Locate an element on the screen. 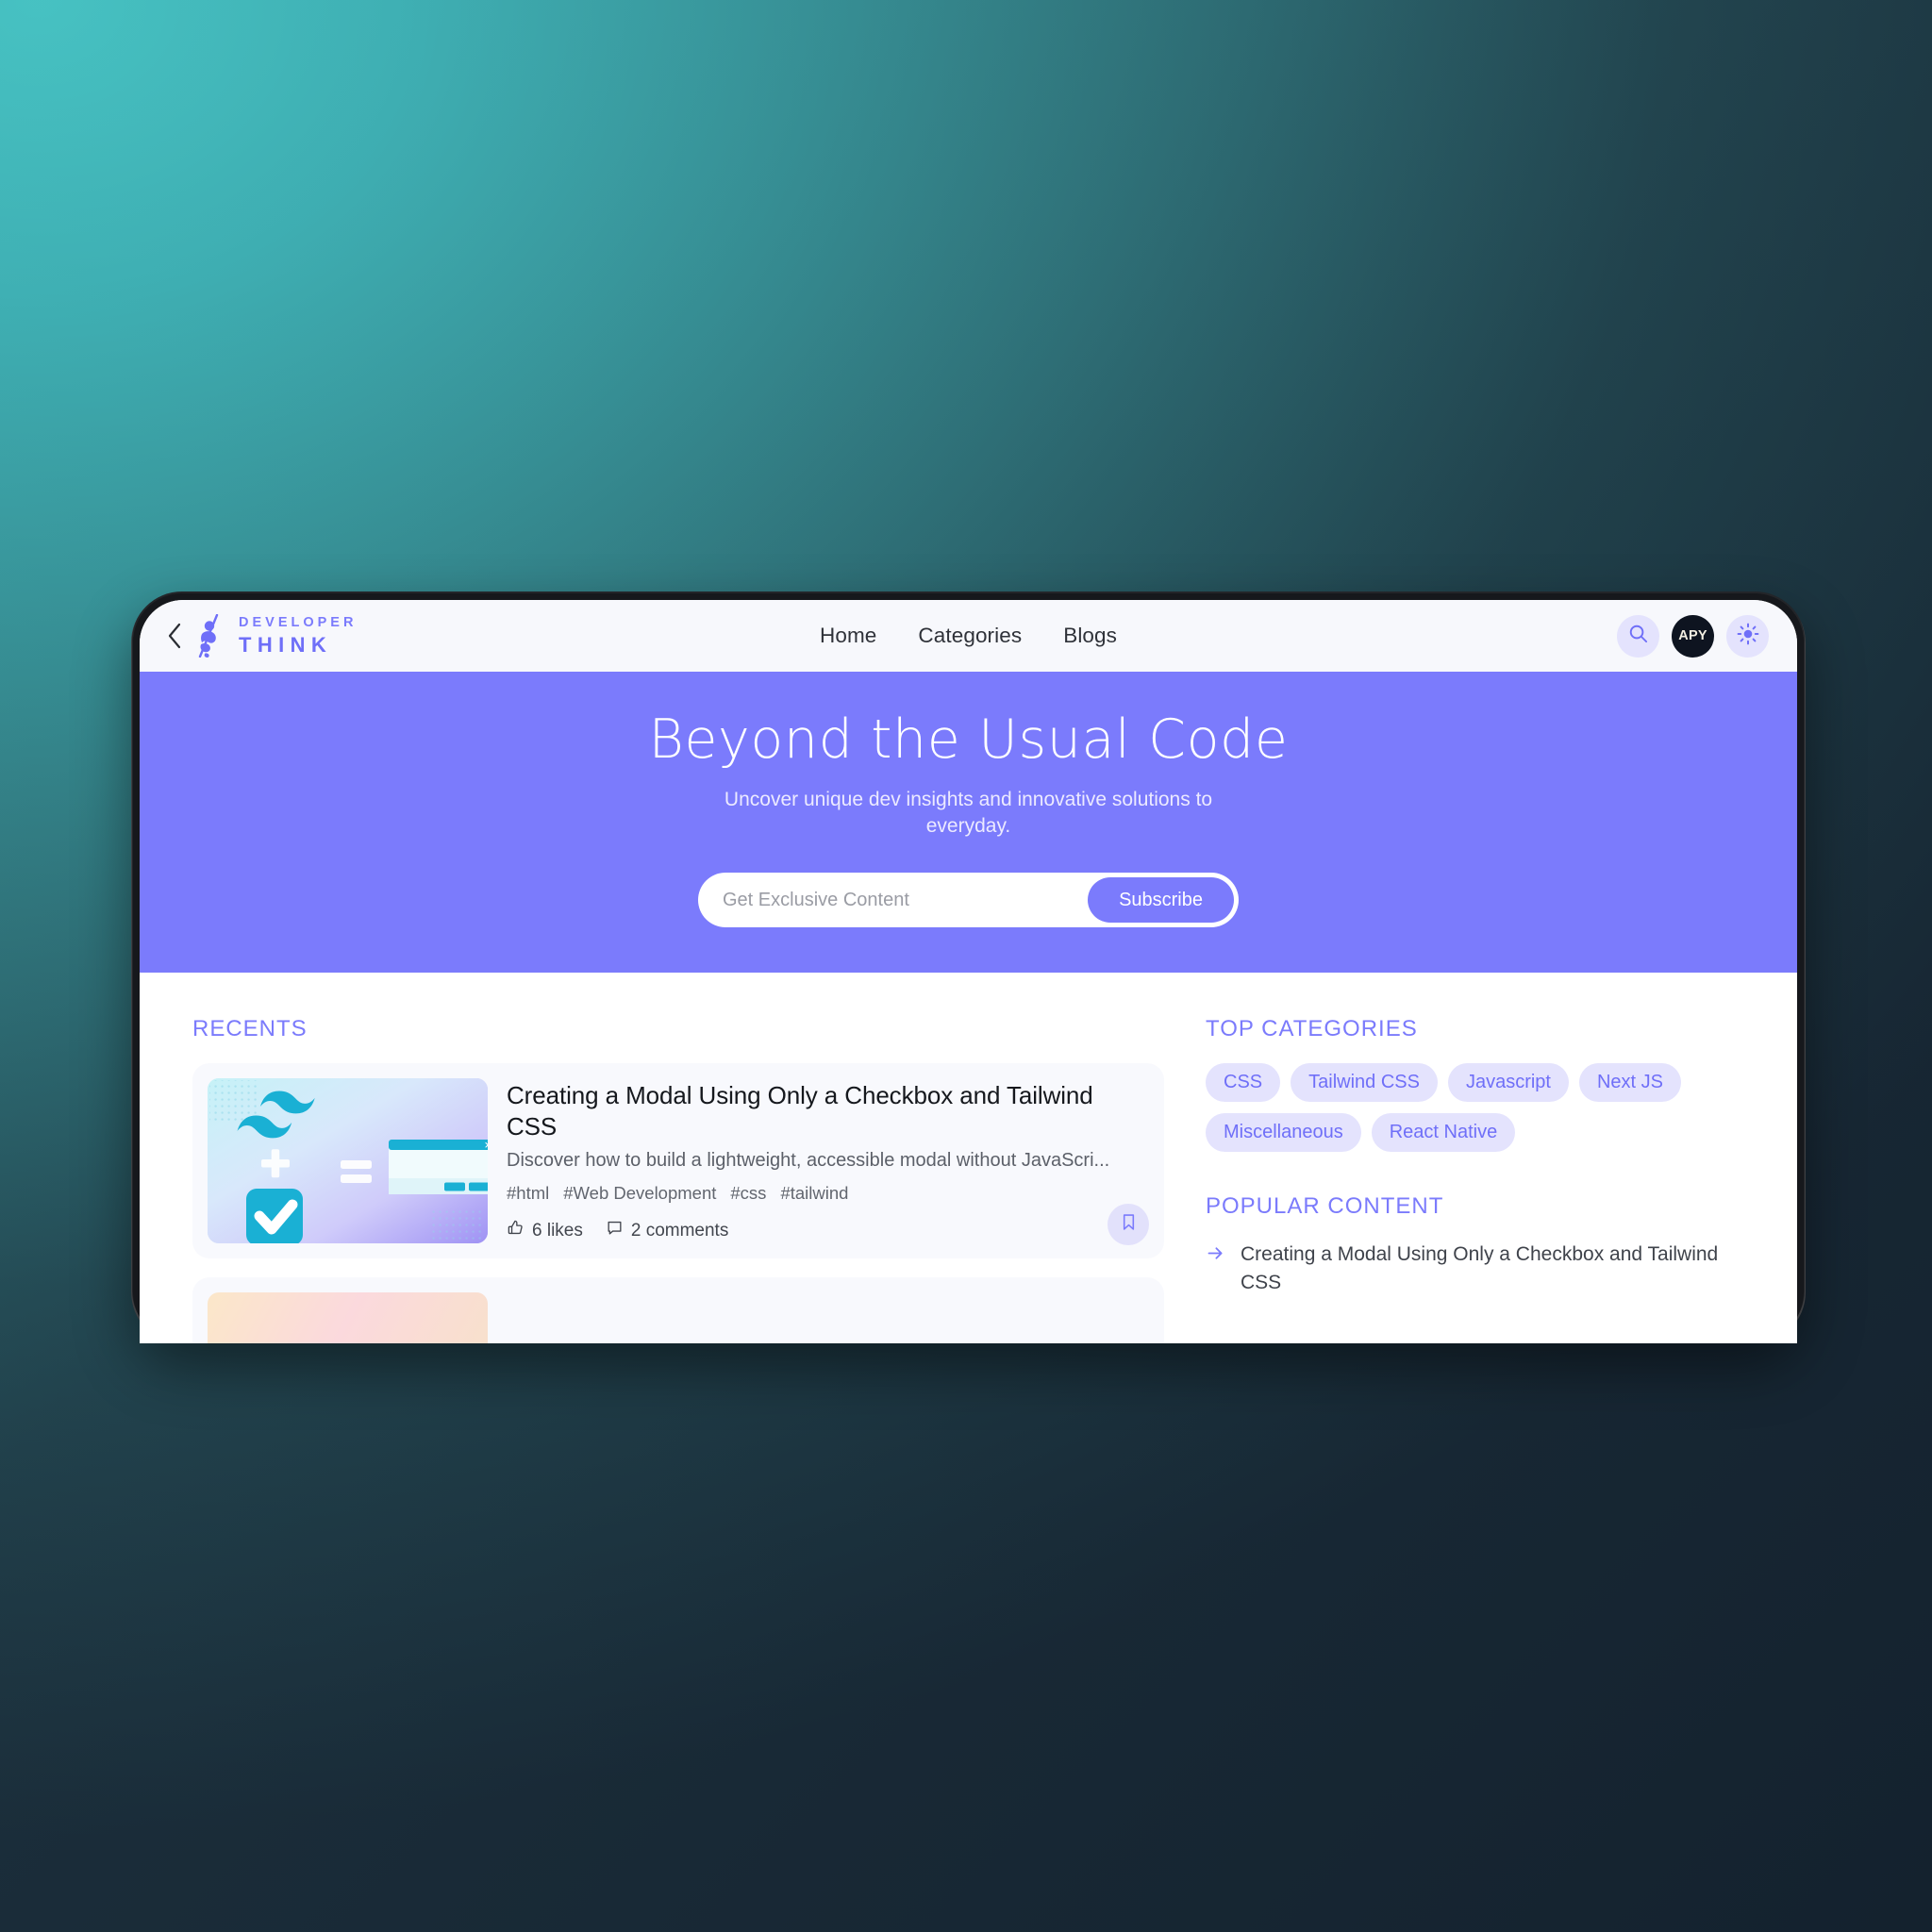 The width and height of the screenshot is (1932, 1932). hero-title: Beyond the Usual Code is located at coordinates (969, 740).